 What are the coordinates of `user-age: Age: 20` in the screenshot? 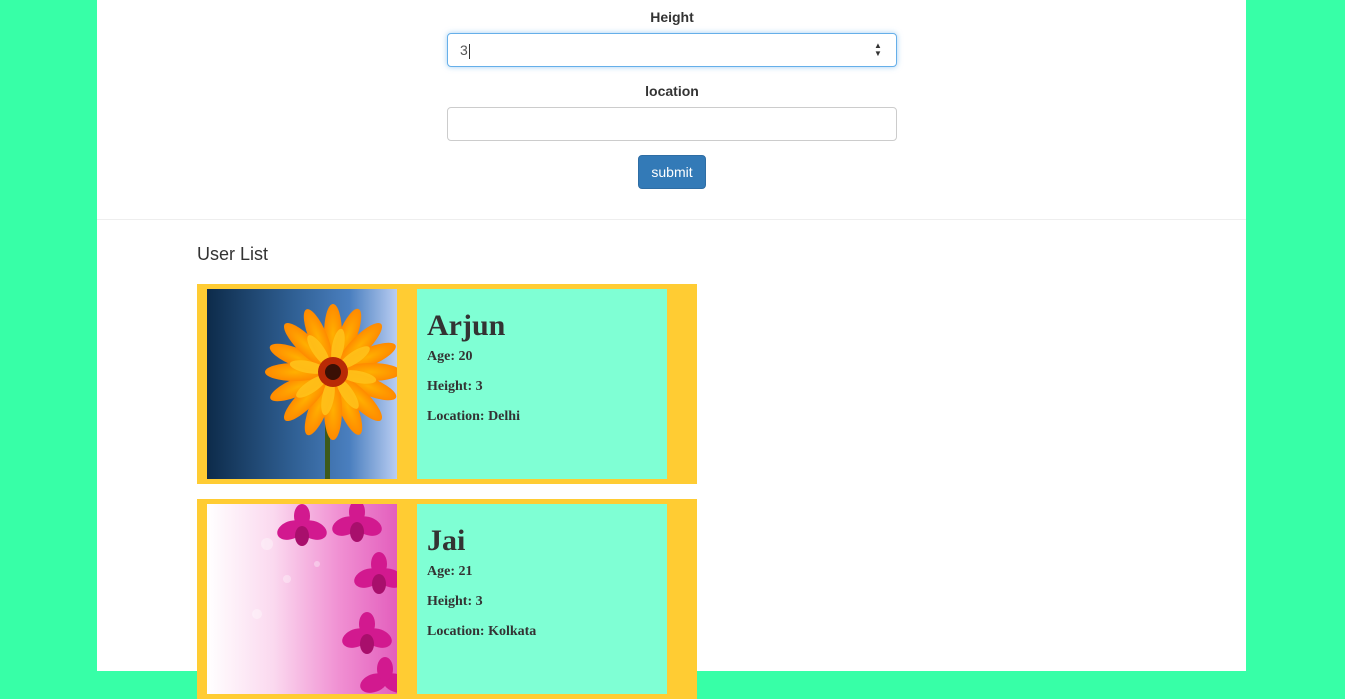 It's located at (450, 356).